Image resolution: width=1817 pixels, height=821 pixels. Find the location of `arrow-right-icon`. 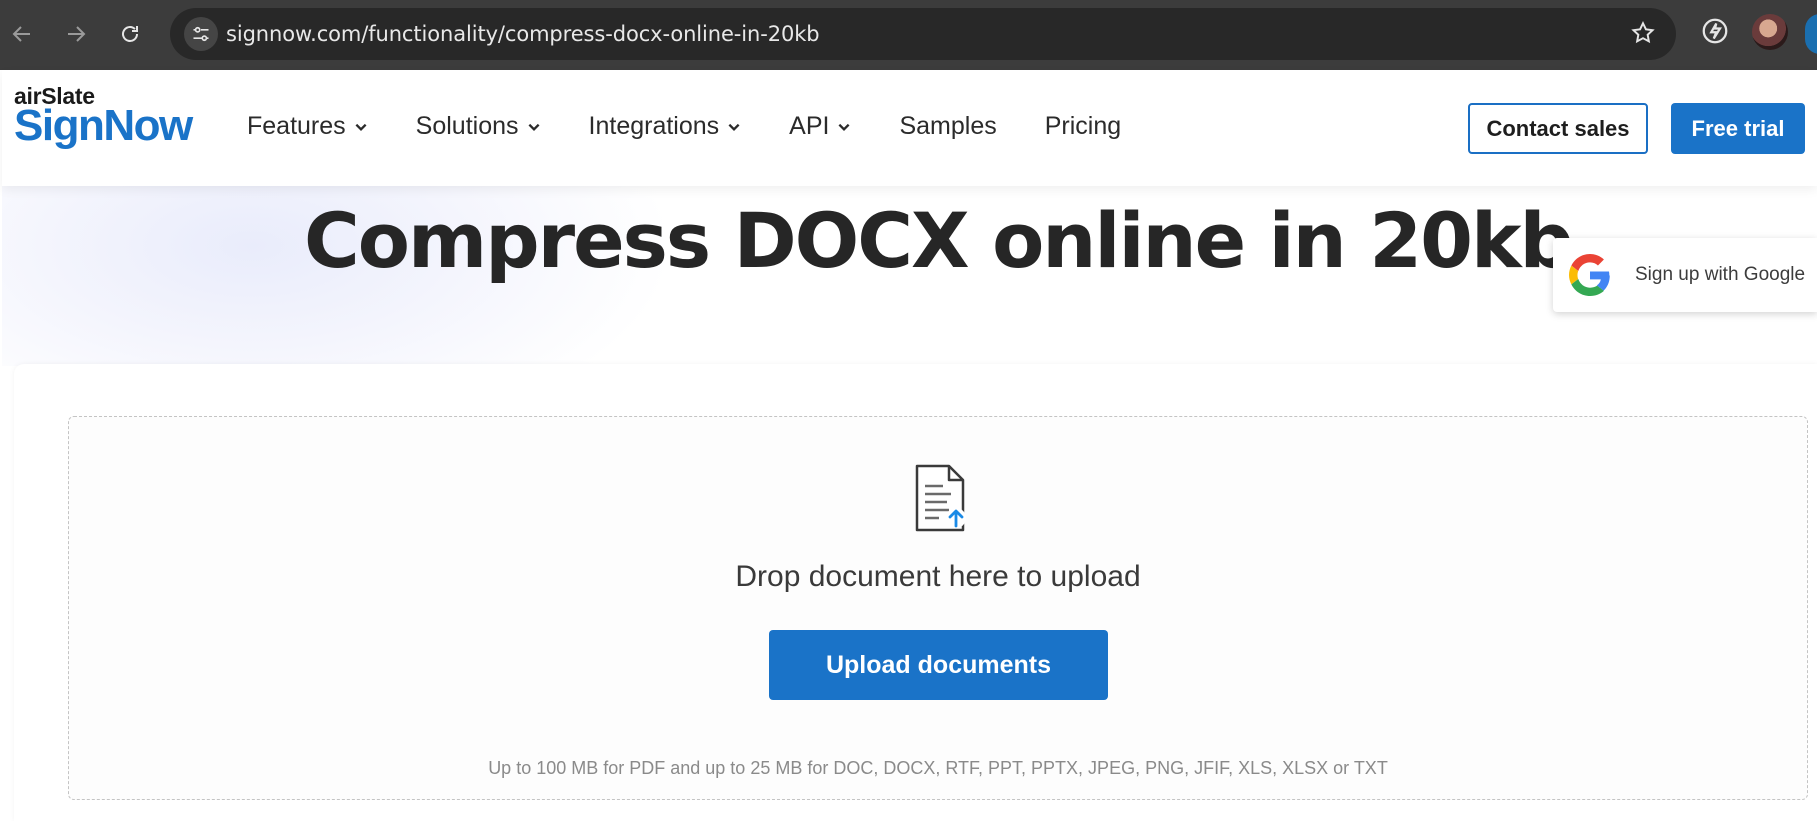

arrow-right-icon is located at coordinates (77, 34).